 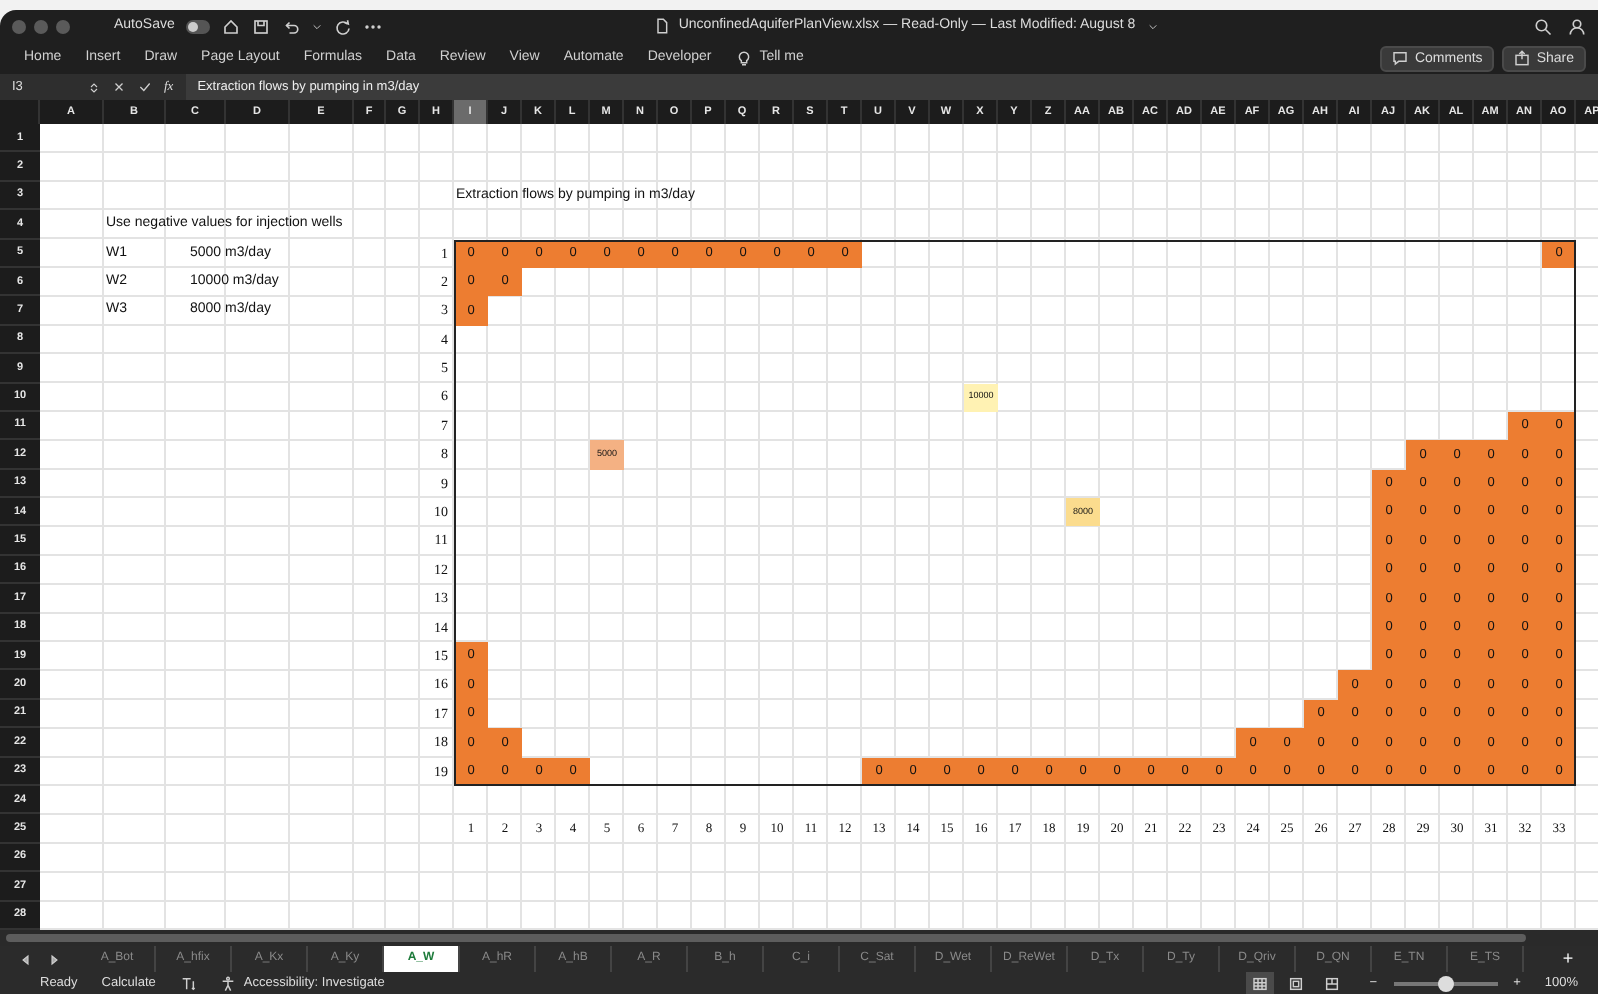 I want to click on next-sheet-icon, so click(x=54, y=959).